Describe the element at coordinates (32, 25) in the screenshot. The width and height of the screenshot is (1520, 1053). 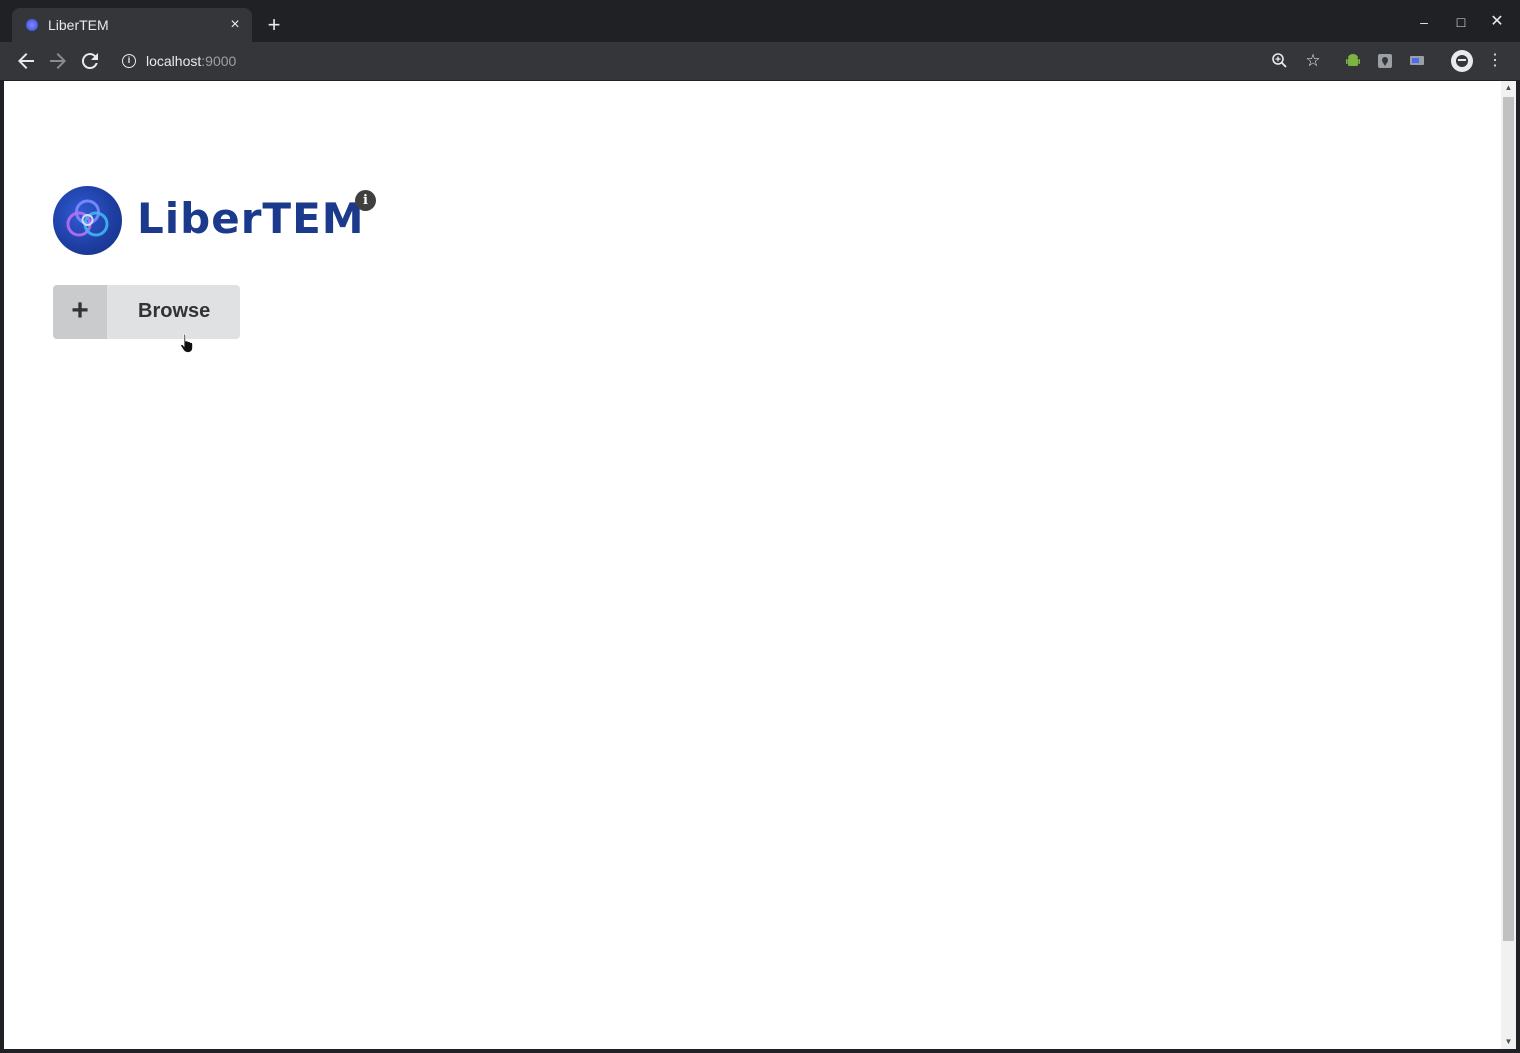
I see `favicon-icon` at that location.